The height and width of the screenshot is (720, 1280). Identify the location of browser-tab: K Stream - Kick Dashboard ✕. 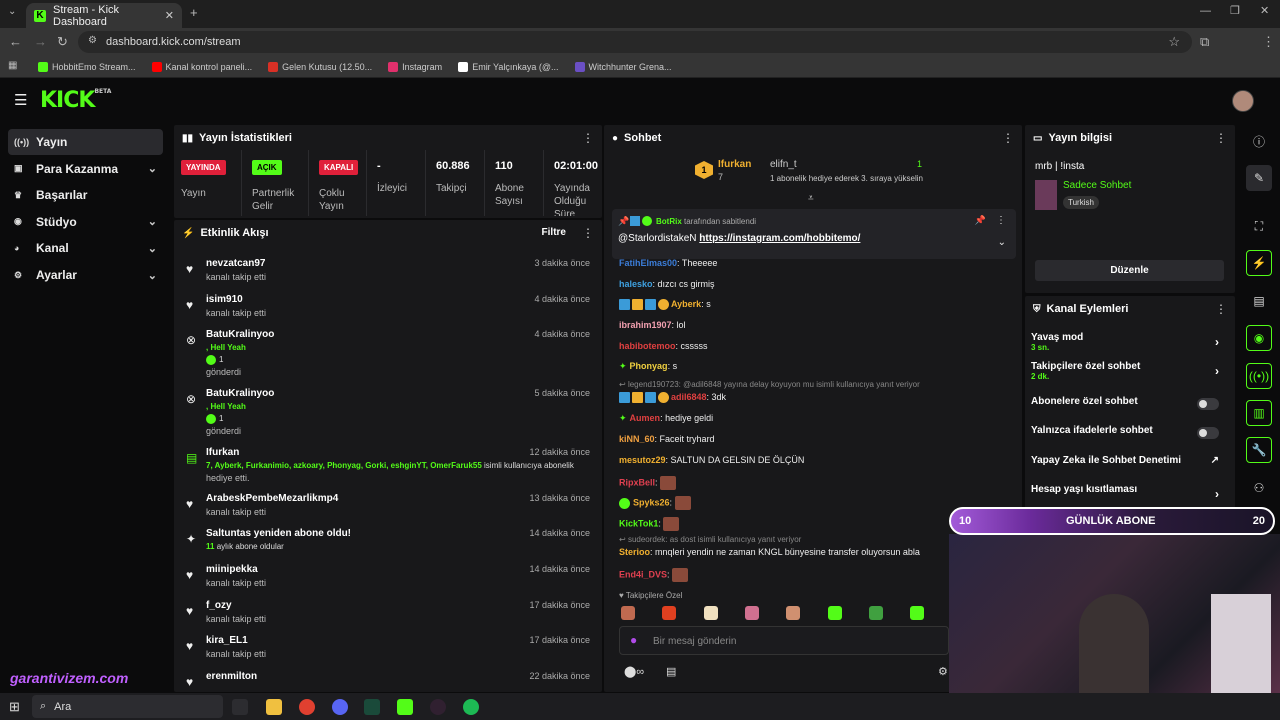
(104, 15).